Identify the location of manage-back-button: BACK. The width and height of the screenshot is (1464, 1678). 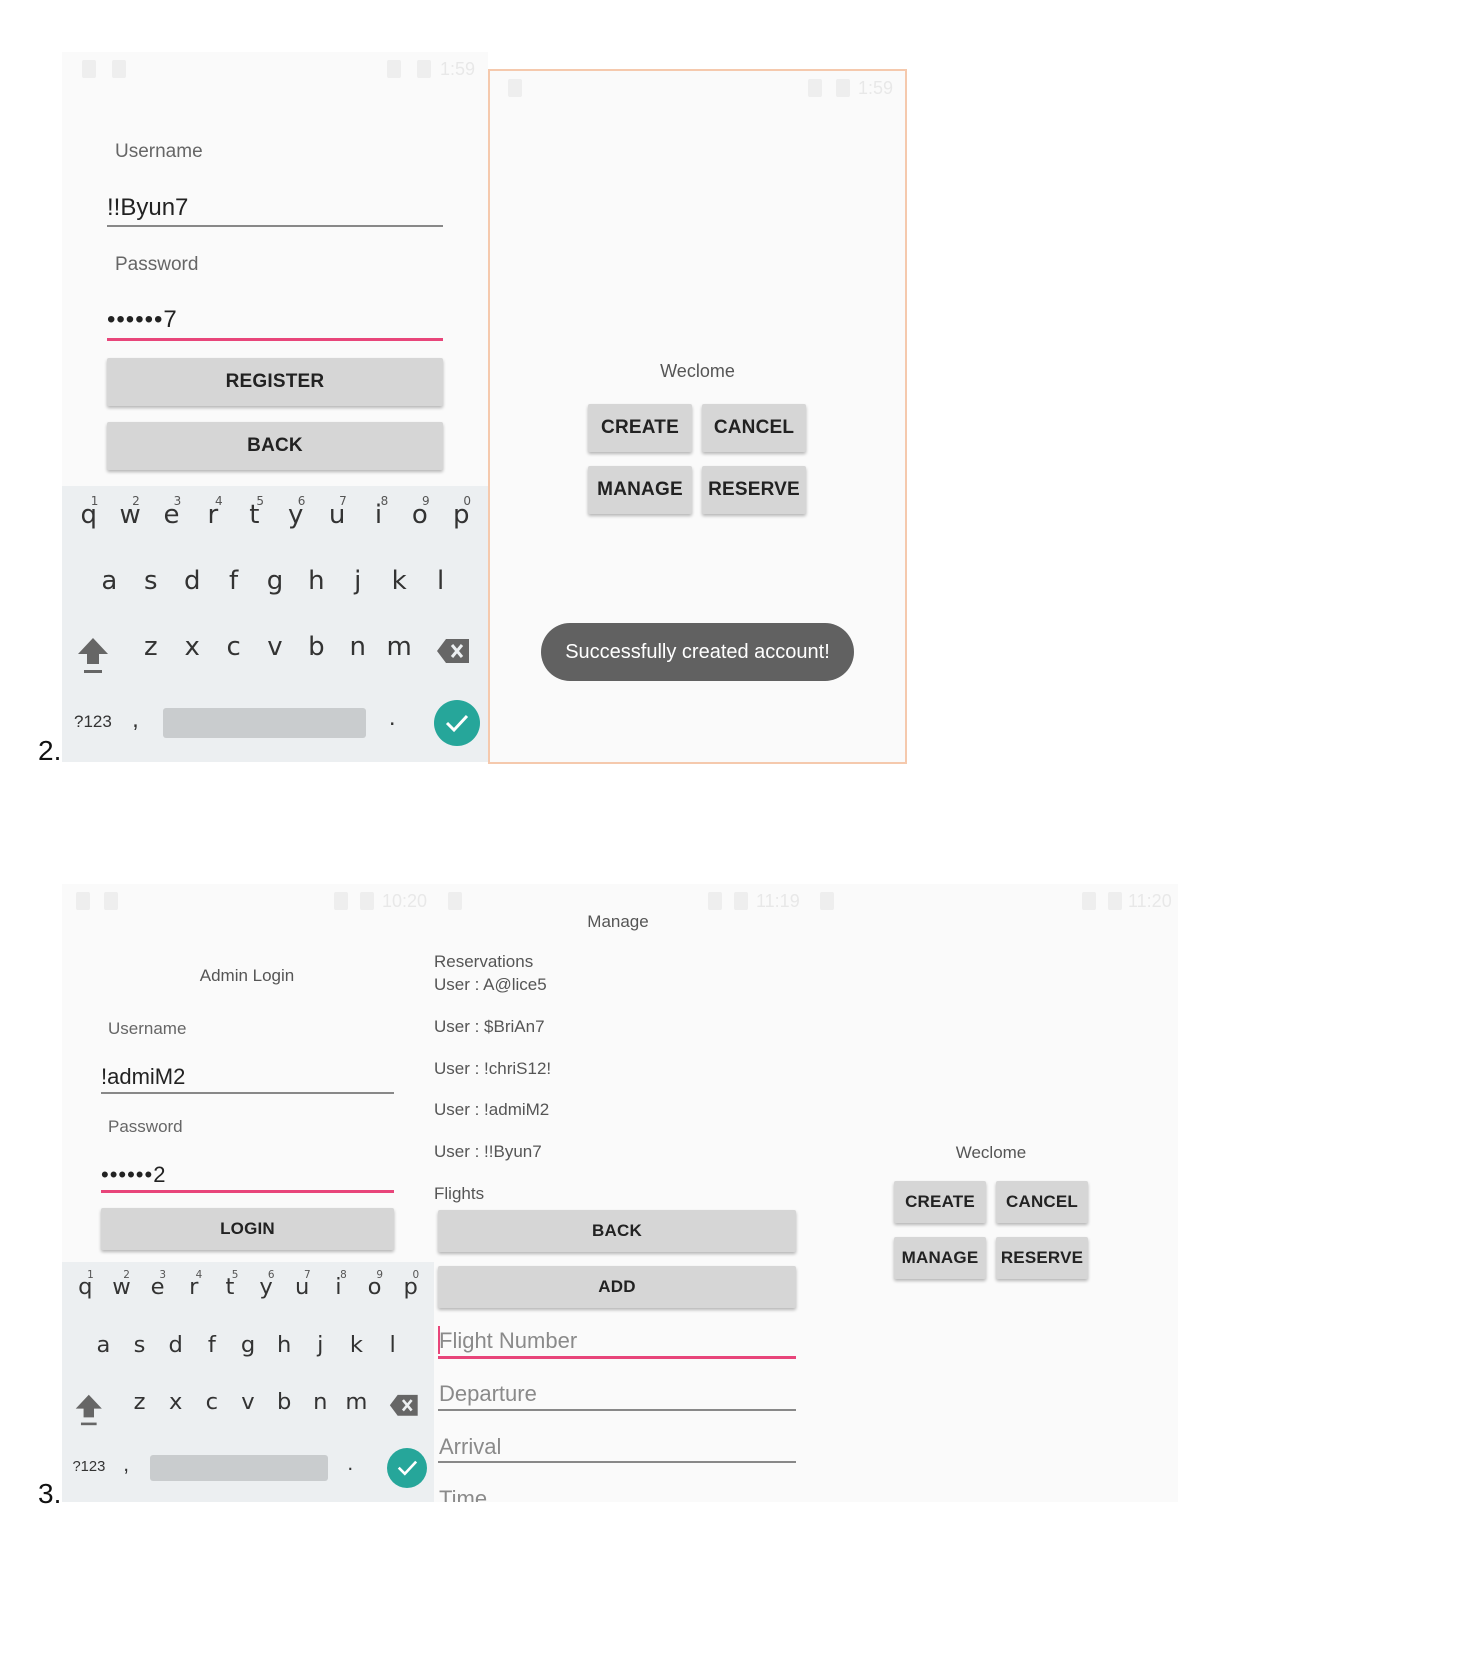
(617, 1231).